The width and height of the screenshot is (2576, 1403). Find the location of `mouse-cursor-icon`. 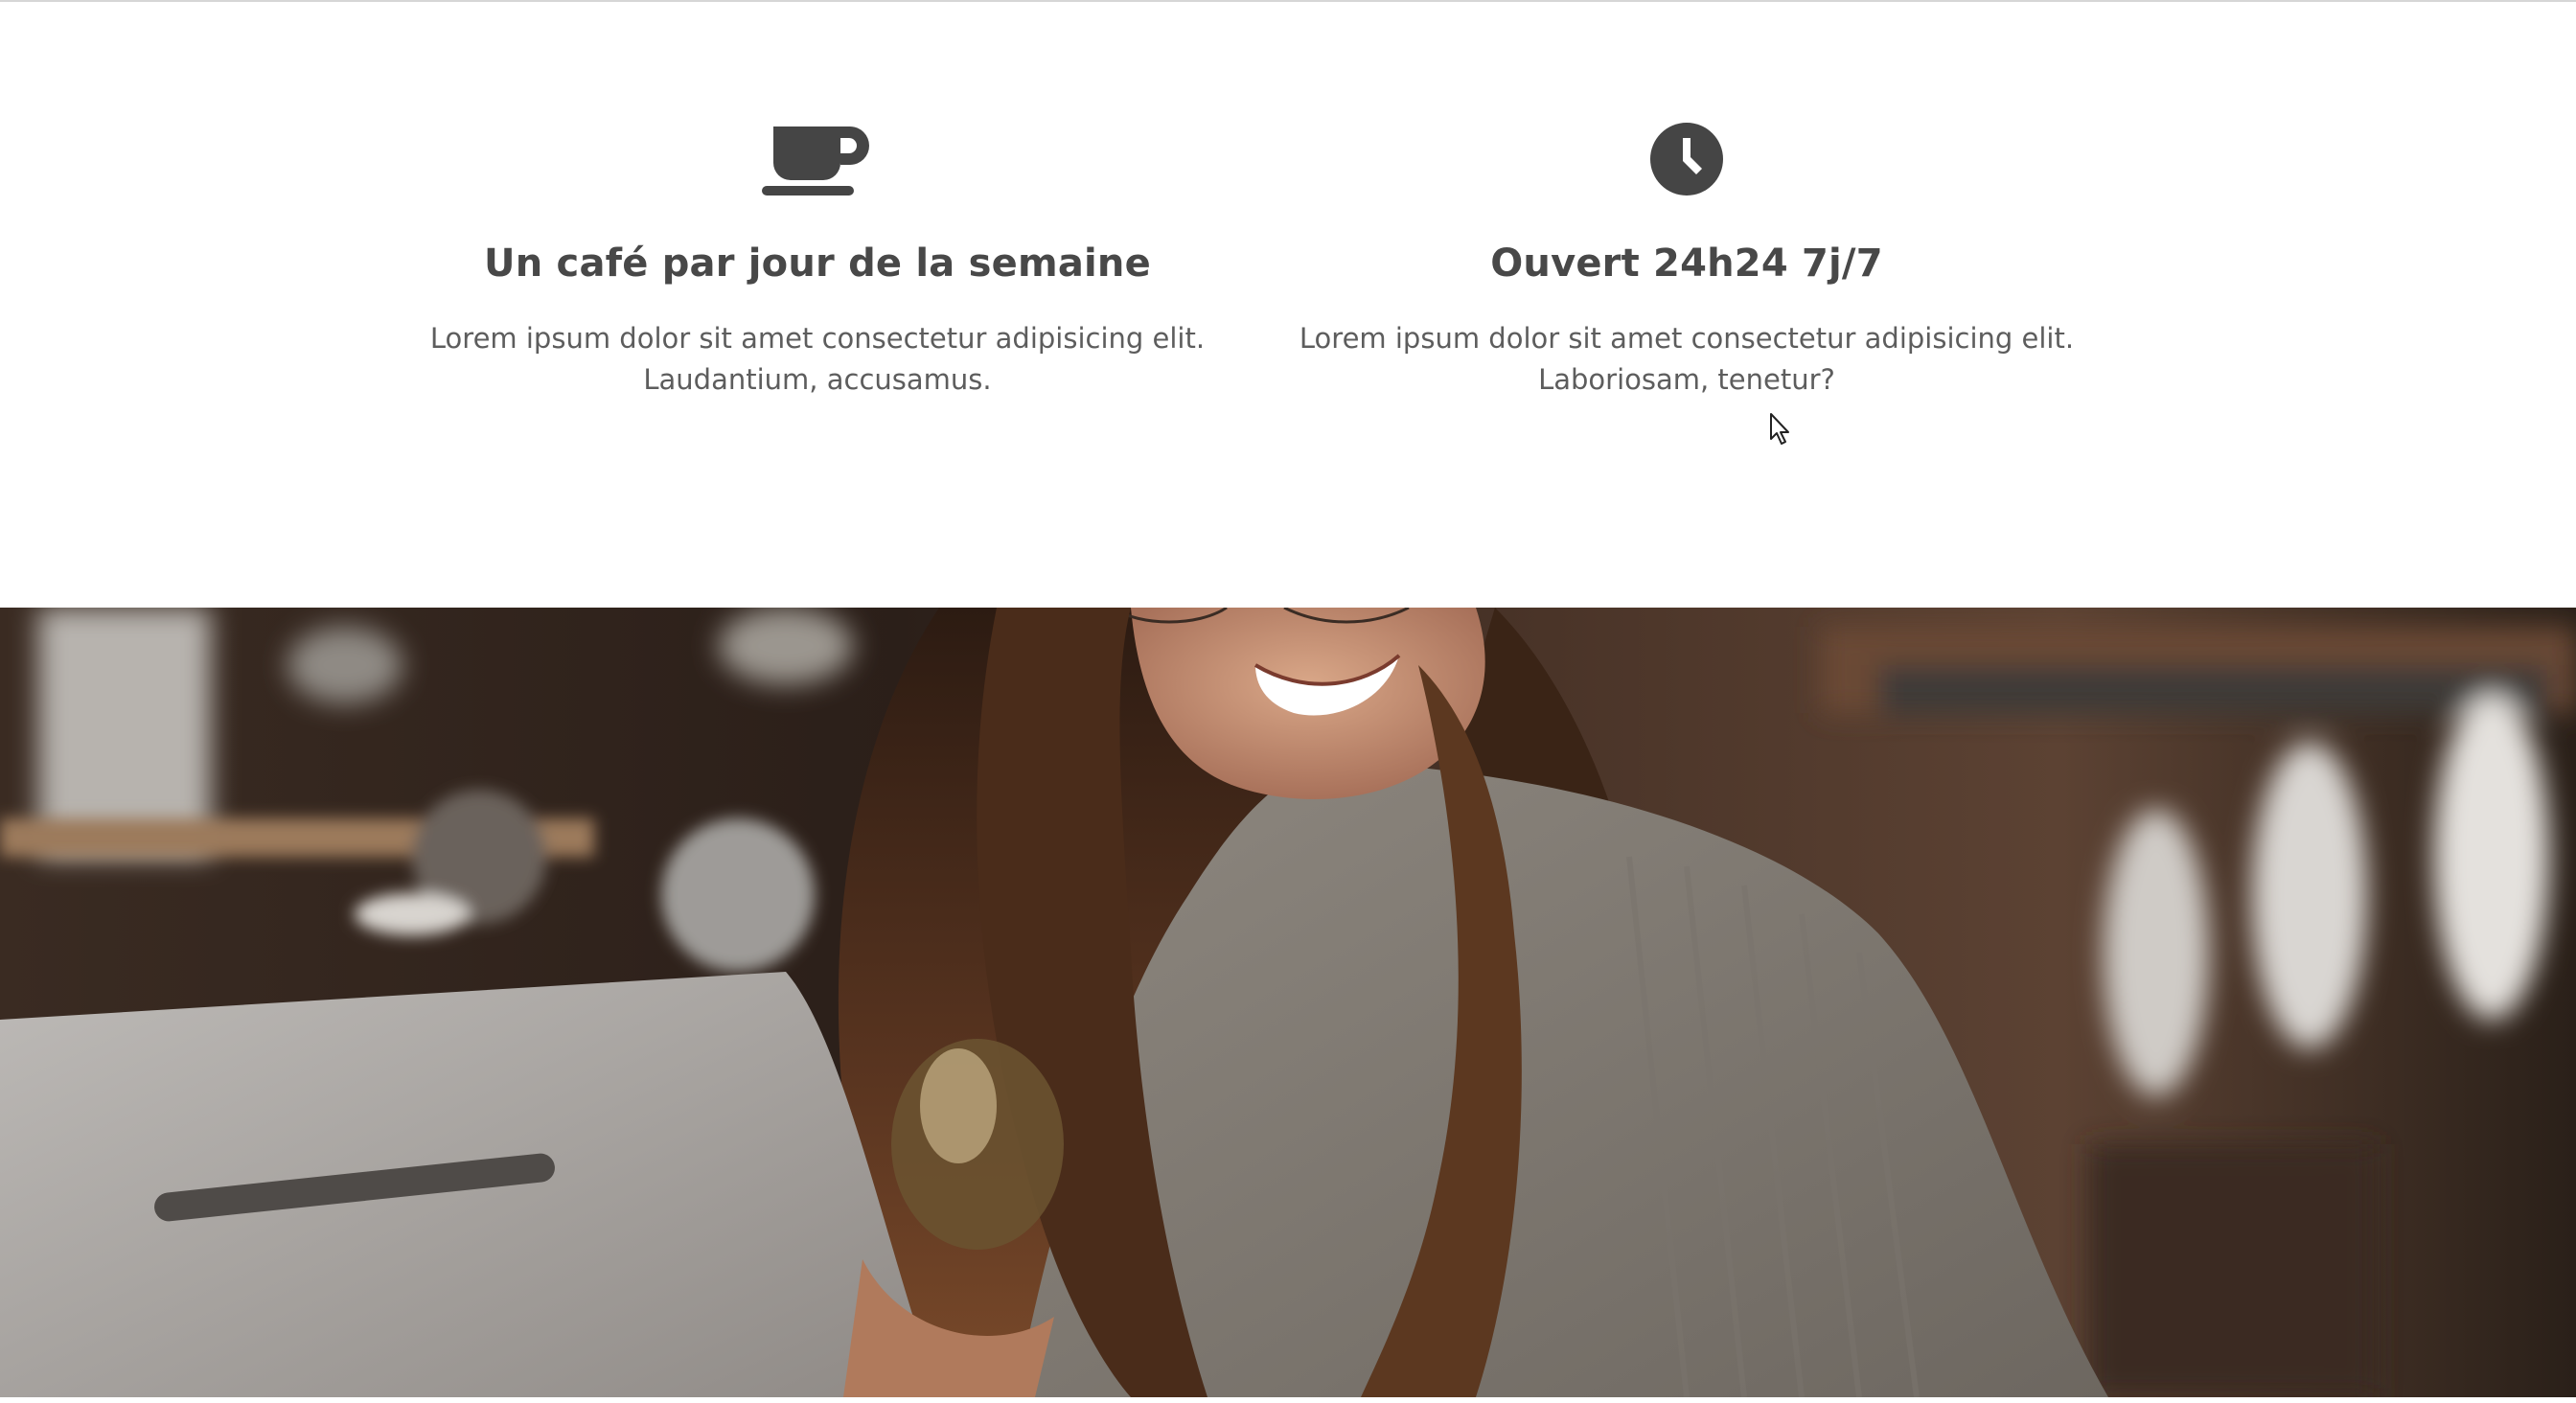

mouse-cursor-icon is located at coordinates (1779, 429).